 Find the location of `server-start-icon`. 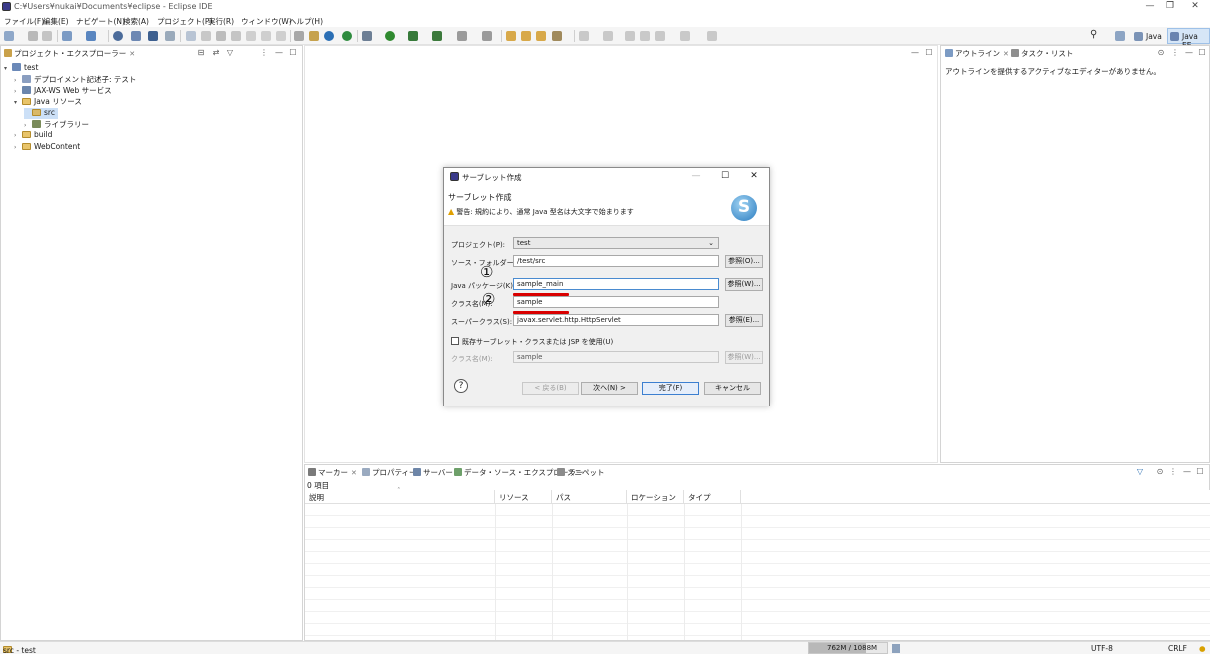

server-start-icon is located at coordinates (329, 36).